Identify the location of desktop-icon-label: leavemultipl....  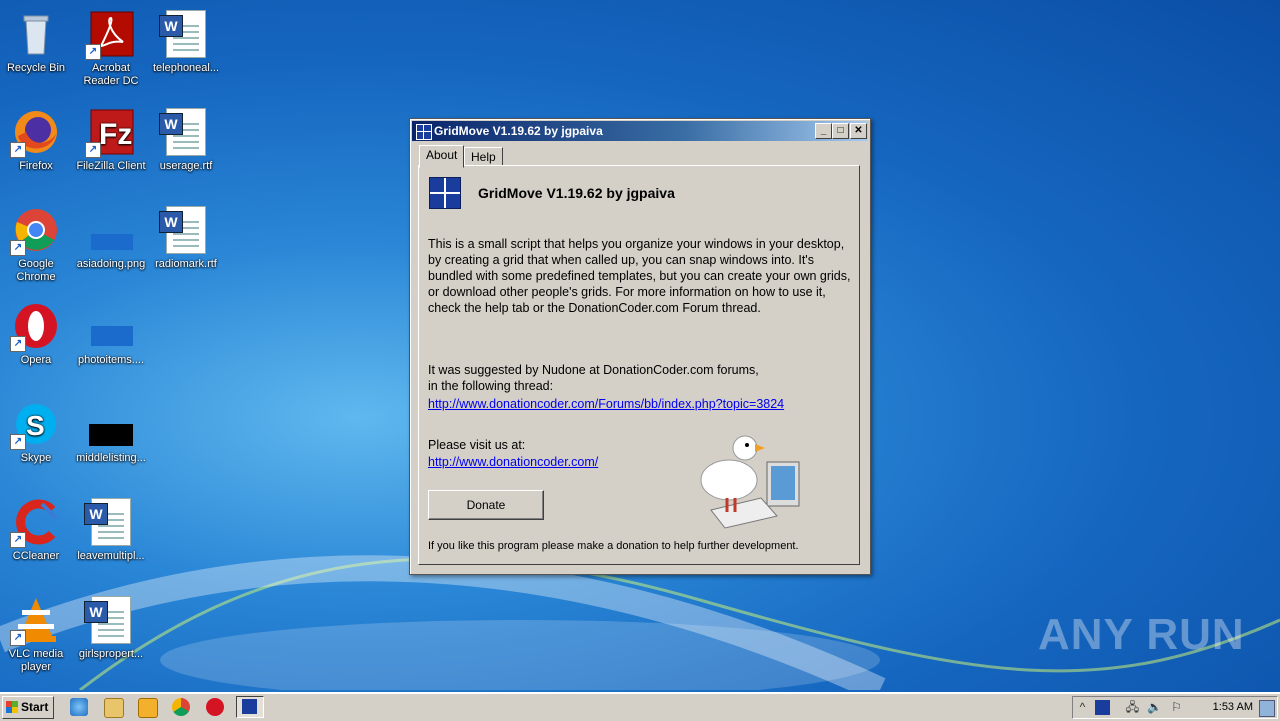
(111, 556).